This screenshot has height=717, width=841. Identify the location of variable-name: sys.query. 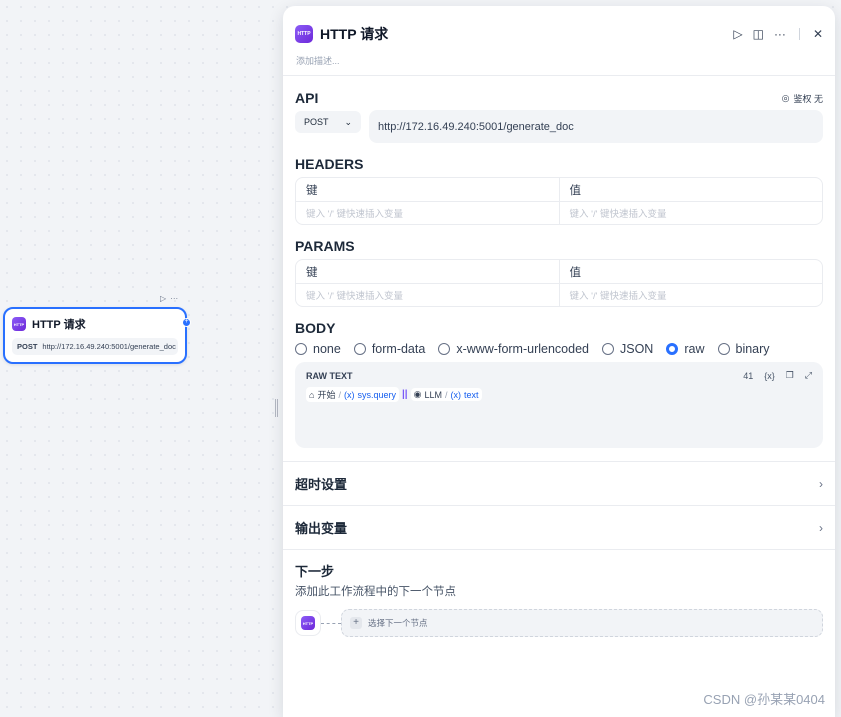
(376, 394).